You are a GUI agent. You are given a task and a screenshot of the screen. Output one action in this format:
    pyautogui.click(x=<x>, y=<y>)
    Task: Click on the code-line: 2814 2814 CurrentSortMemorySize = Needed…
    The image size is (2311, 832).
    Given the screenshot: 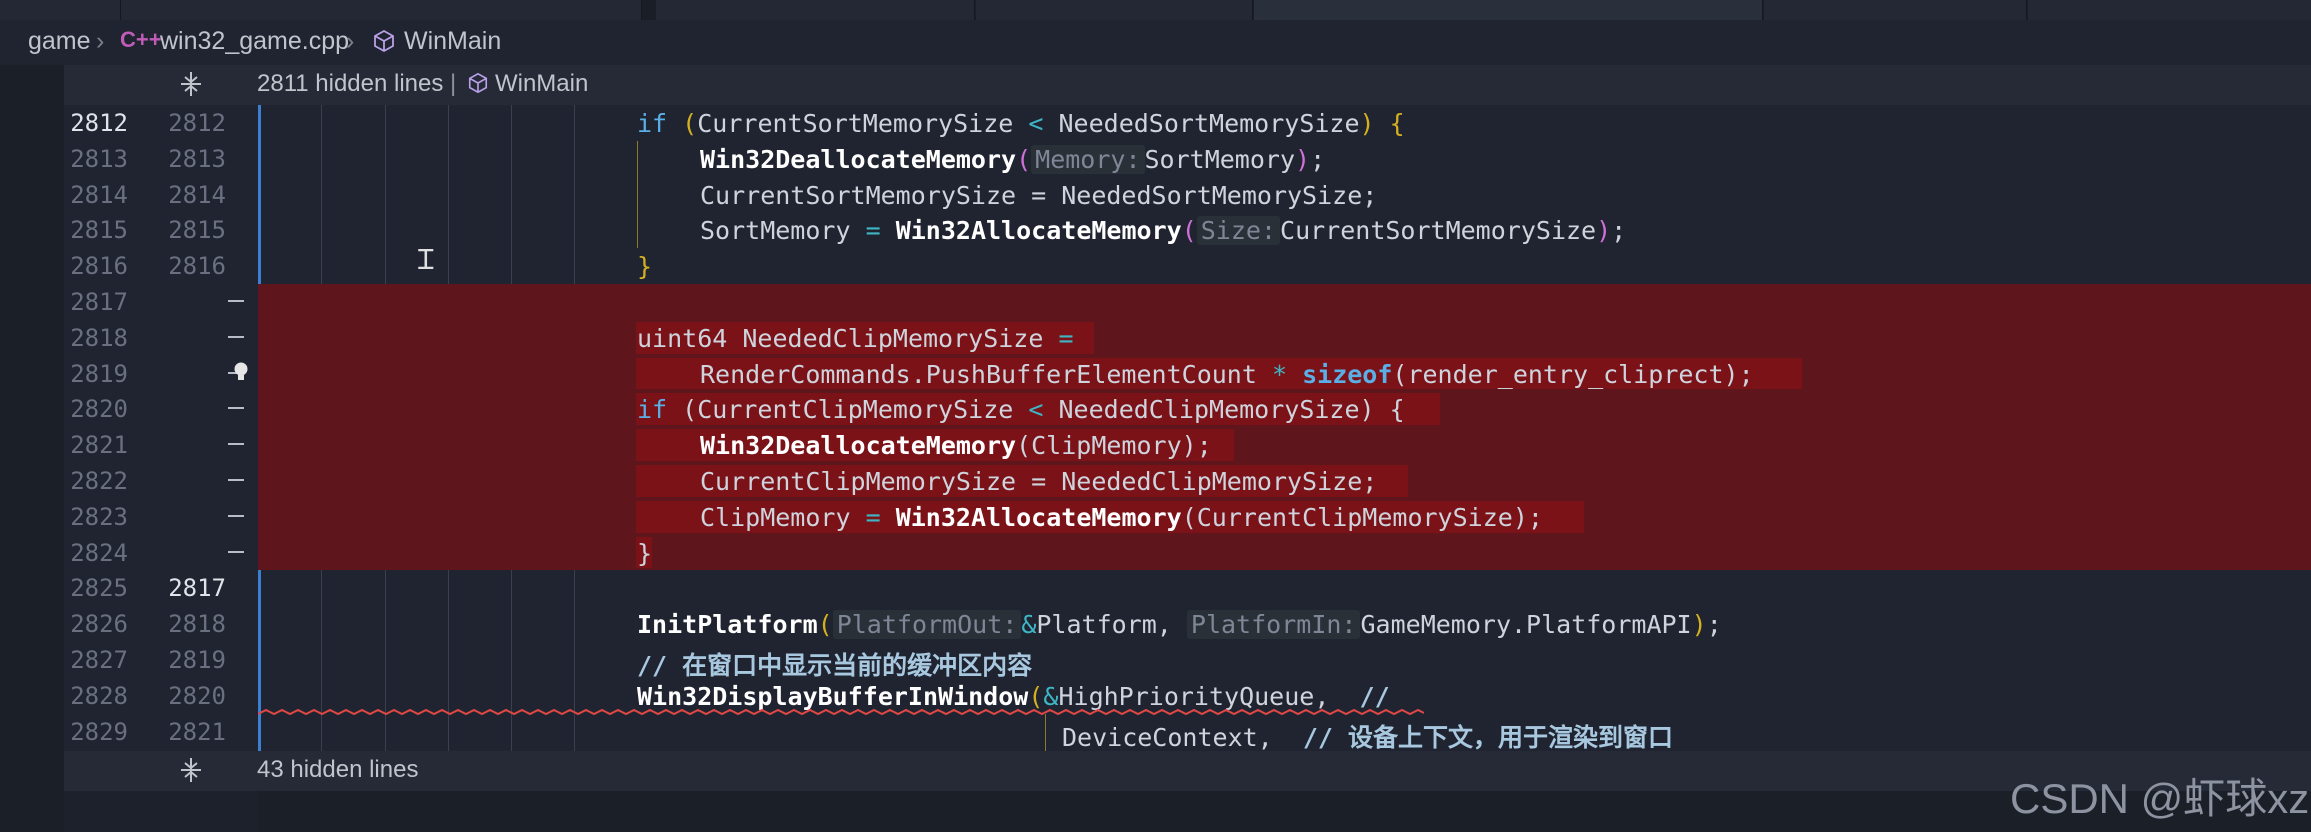 What is the action you would take?
    pyautogui.click(x=1155, y=195)
    